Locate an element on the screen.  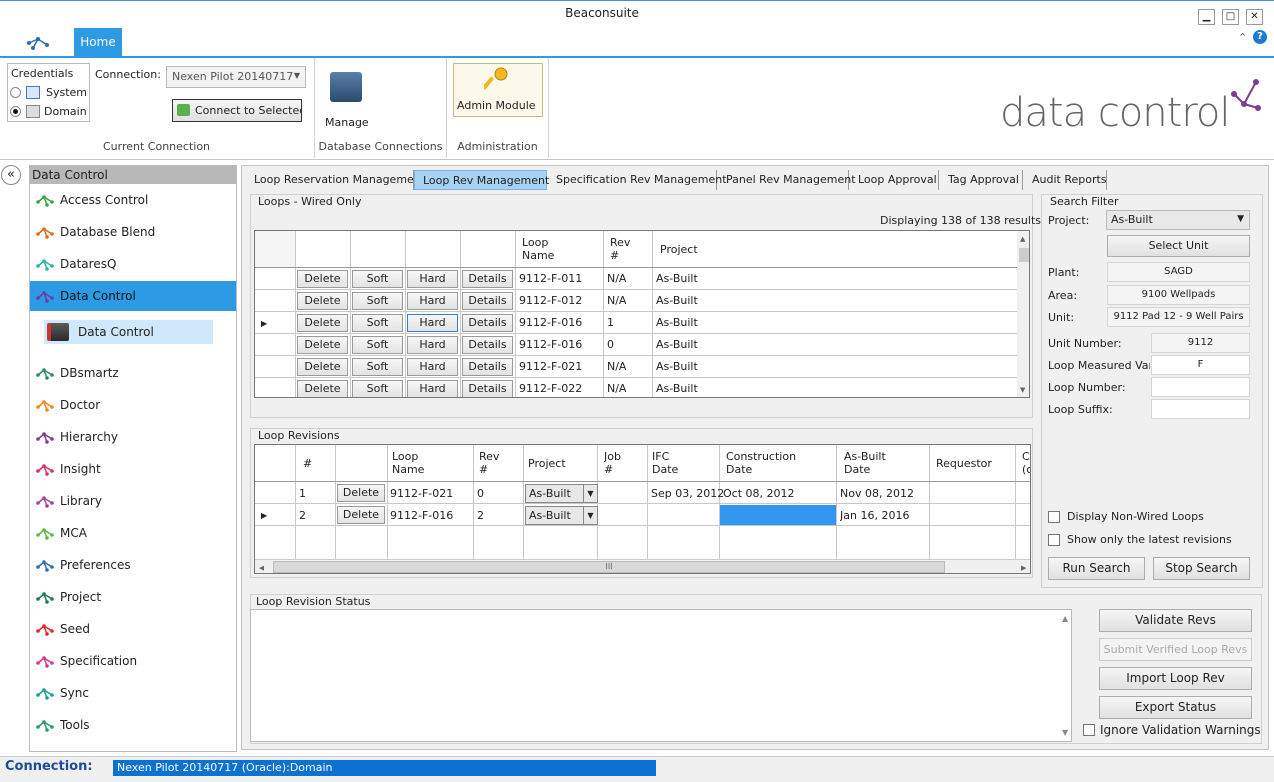
system-radio is located at coordinates (15, 92).